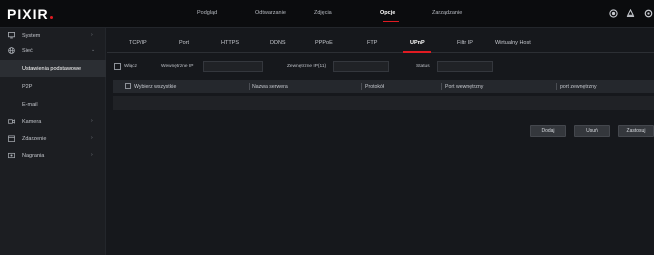 This screenshot has width=654, height=255. What do you see at coordinates (53, 35) in the screenshot?
I see `sidebar-item-system: System ›` at bounding box center [53, 35].